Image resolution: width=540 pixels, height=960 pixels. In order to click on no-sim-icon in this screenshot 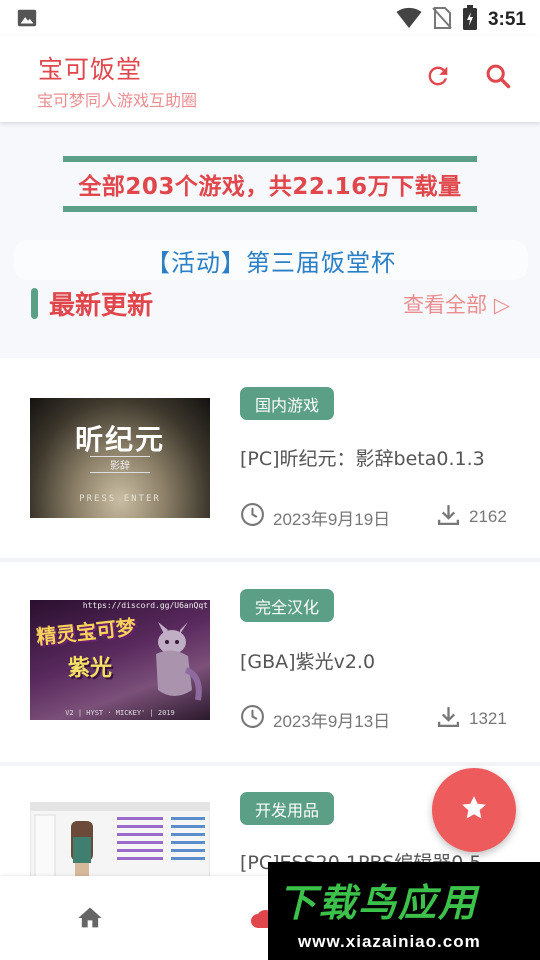, I will do `click(442, 20)`.